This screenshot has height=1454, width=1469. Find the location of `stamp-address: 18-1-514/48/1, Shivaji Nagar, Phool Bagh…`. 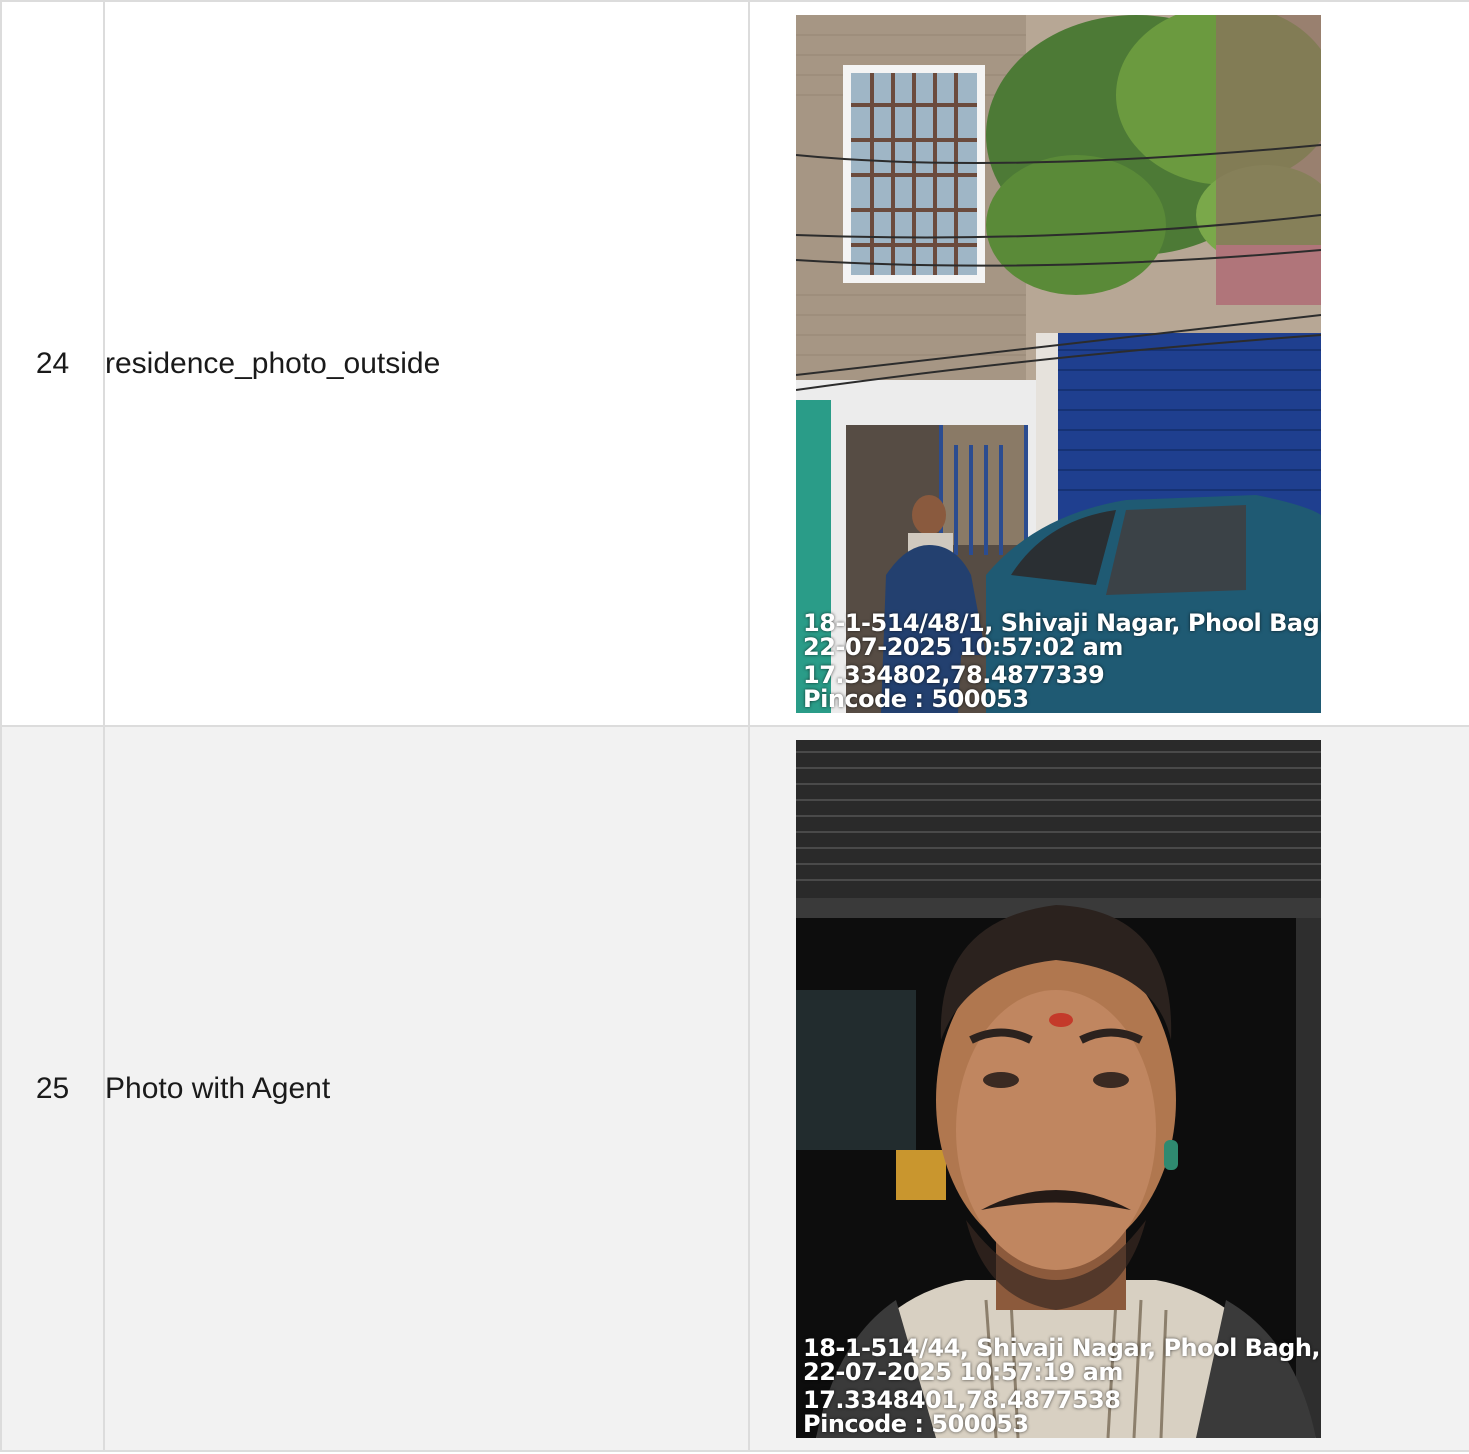

stamp-address: 18-1-514/48/1, Shivaji Nagar, Phool Bagh… is located at coordinates (1062, 622).